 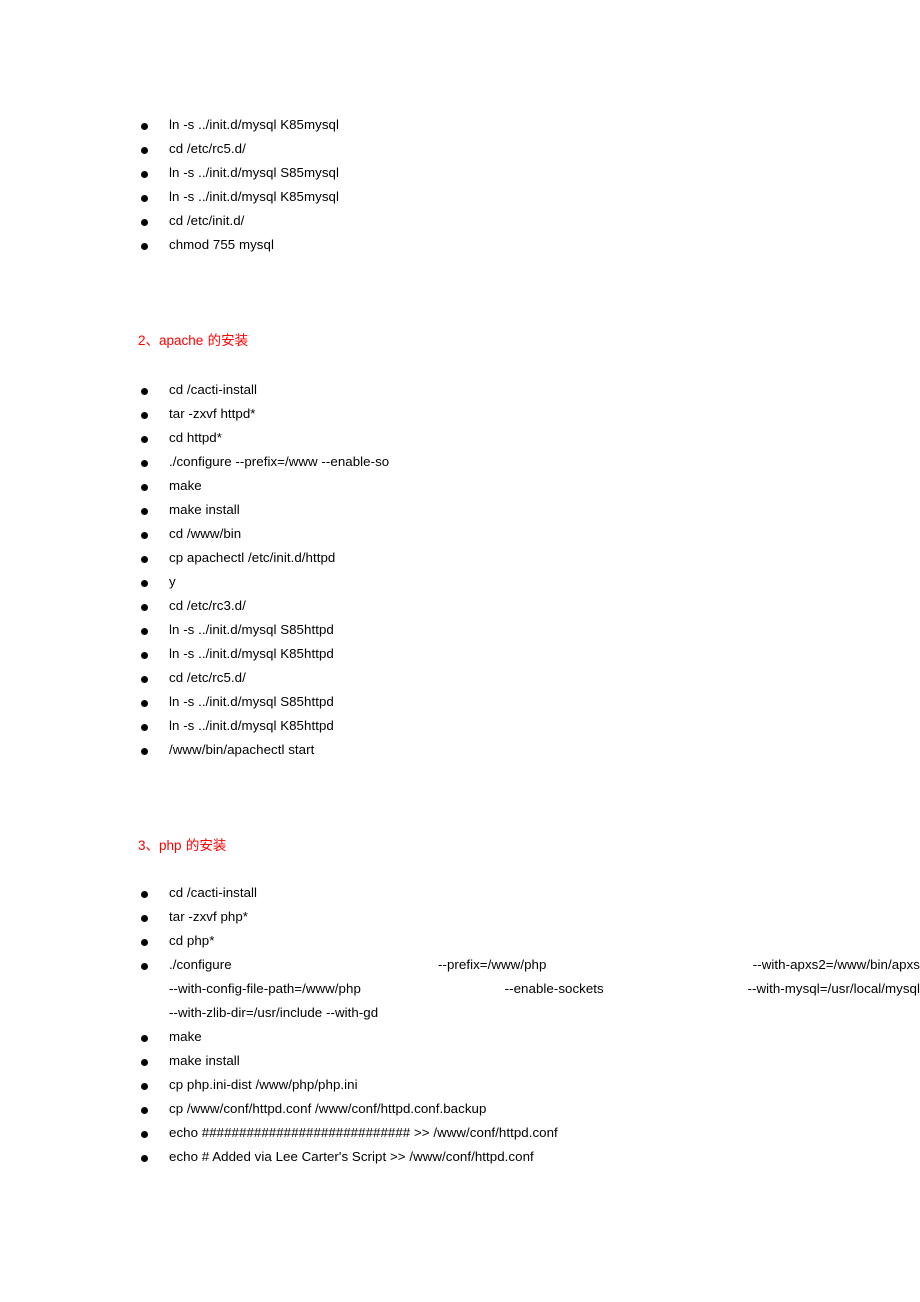 I want to click on section-heading-php: 3、php 的安装, so click(x=460, y=846).